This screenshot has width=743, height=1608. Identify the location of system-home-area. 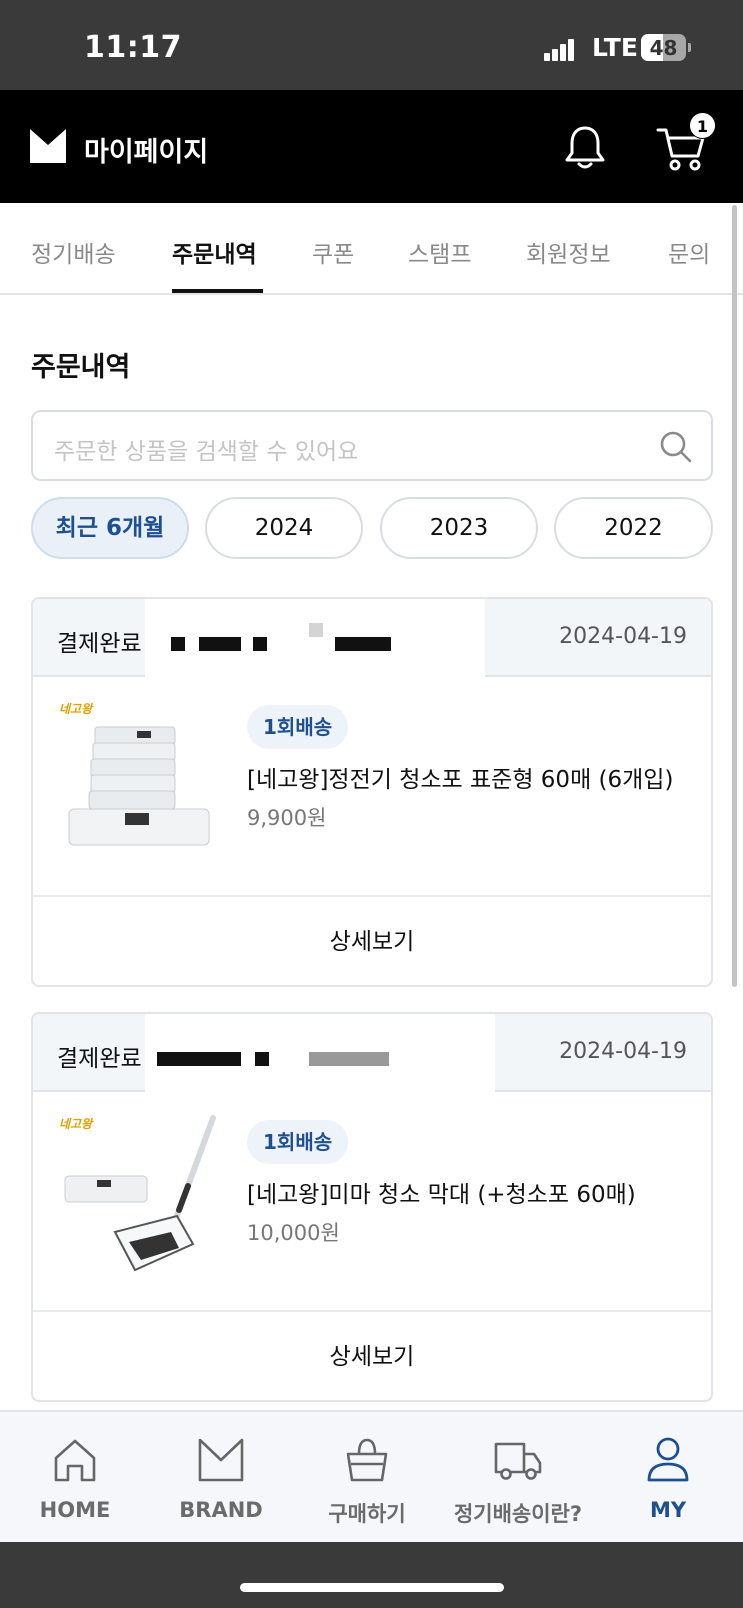
(371, 1575).